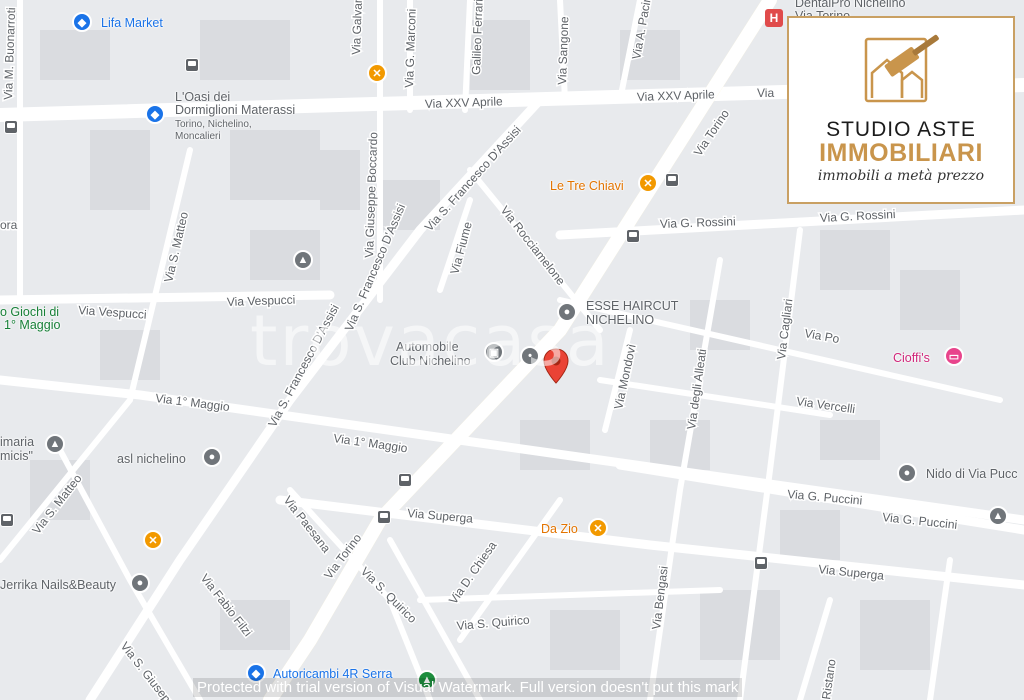 Image resolution: width=1024 pixels, height=700 pixels. What do you see at coordinates (16, 456) in the screenshot?
I see `poi-primaria-line2: micis"` at bounding box center [16, 456].